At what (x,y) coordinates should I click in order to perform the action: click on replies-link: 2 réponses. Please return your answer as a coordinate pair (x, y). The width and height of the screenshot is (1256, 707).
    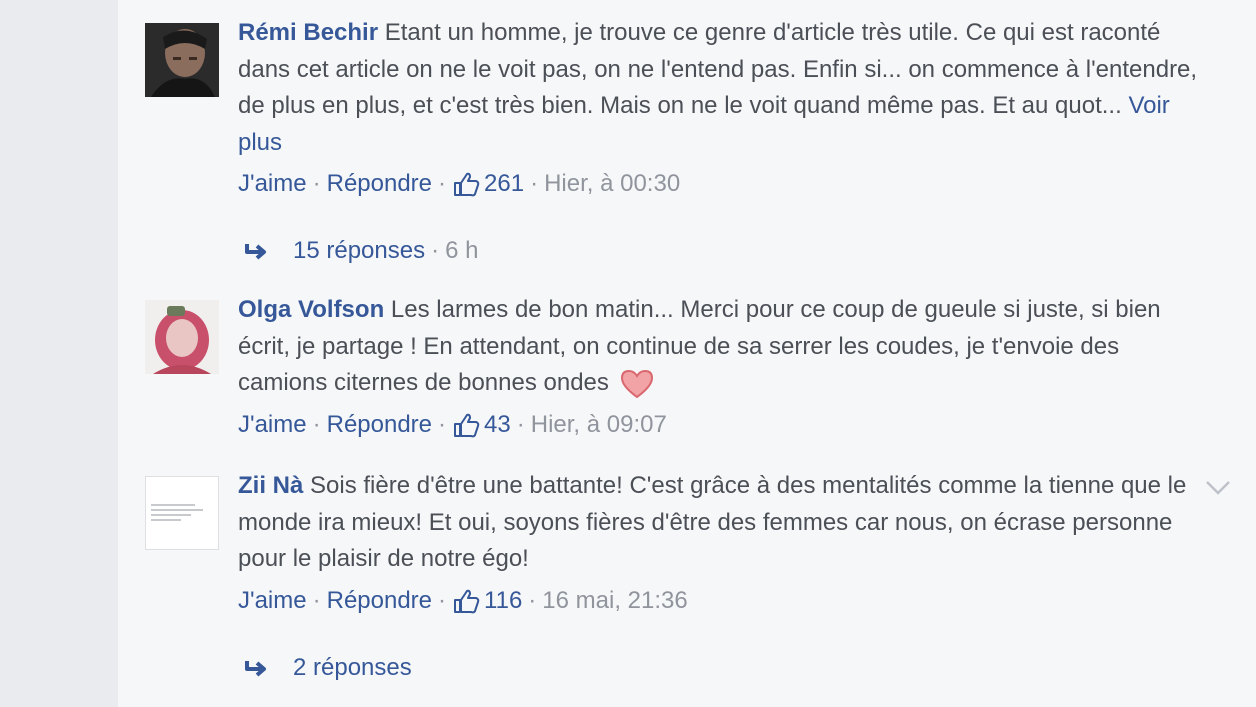
    Looking at the image, I should click on (327, 668).